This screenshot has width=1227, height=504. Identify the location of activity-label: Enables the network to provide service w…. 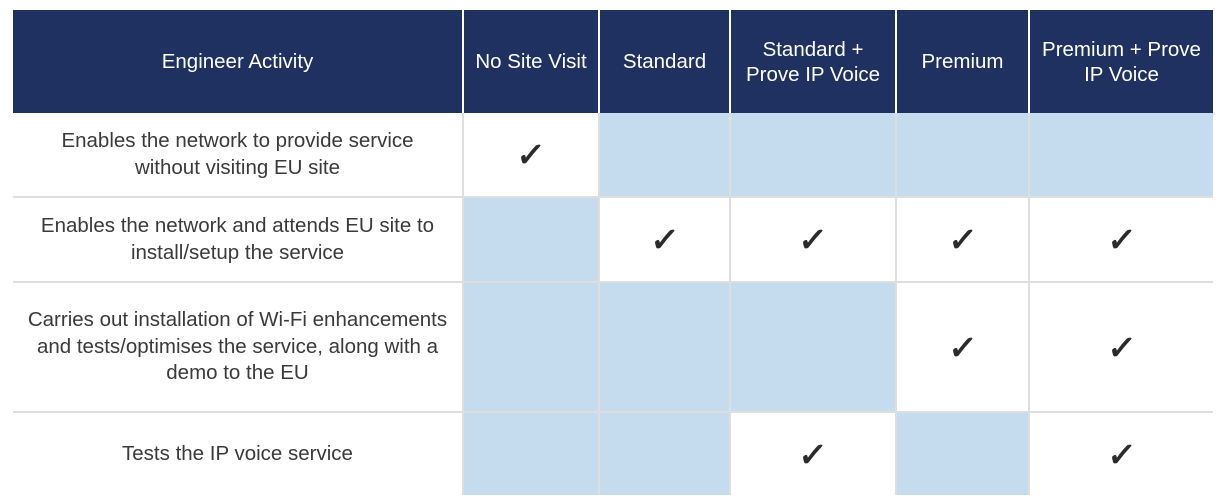
(238, 155).